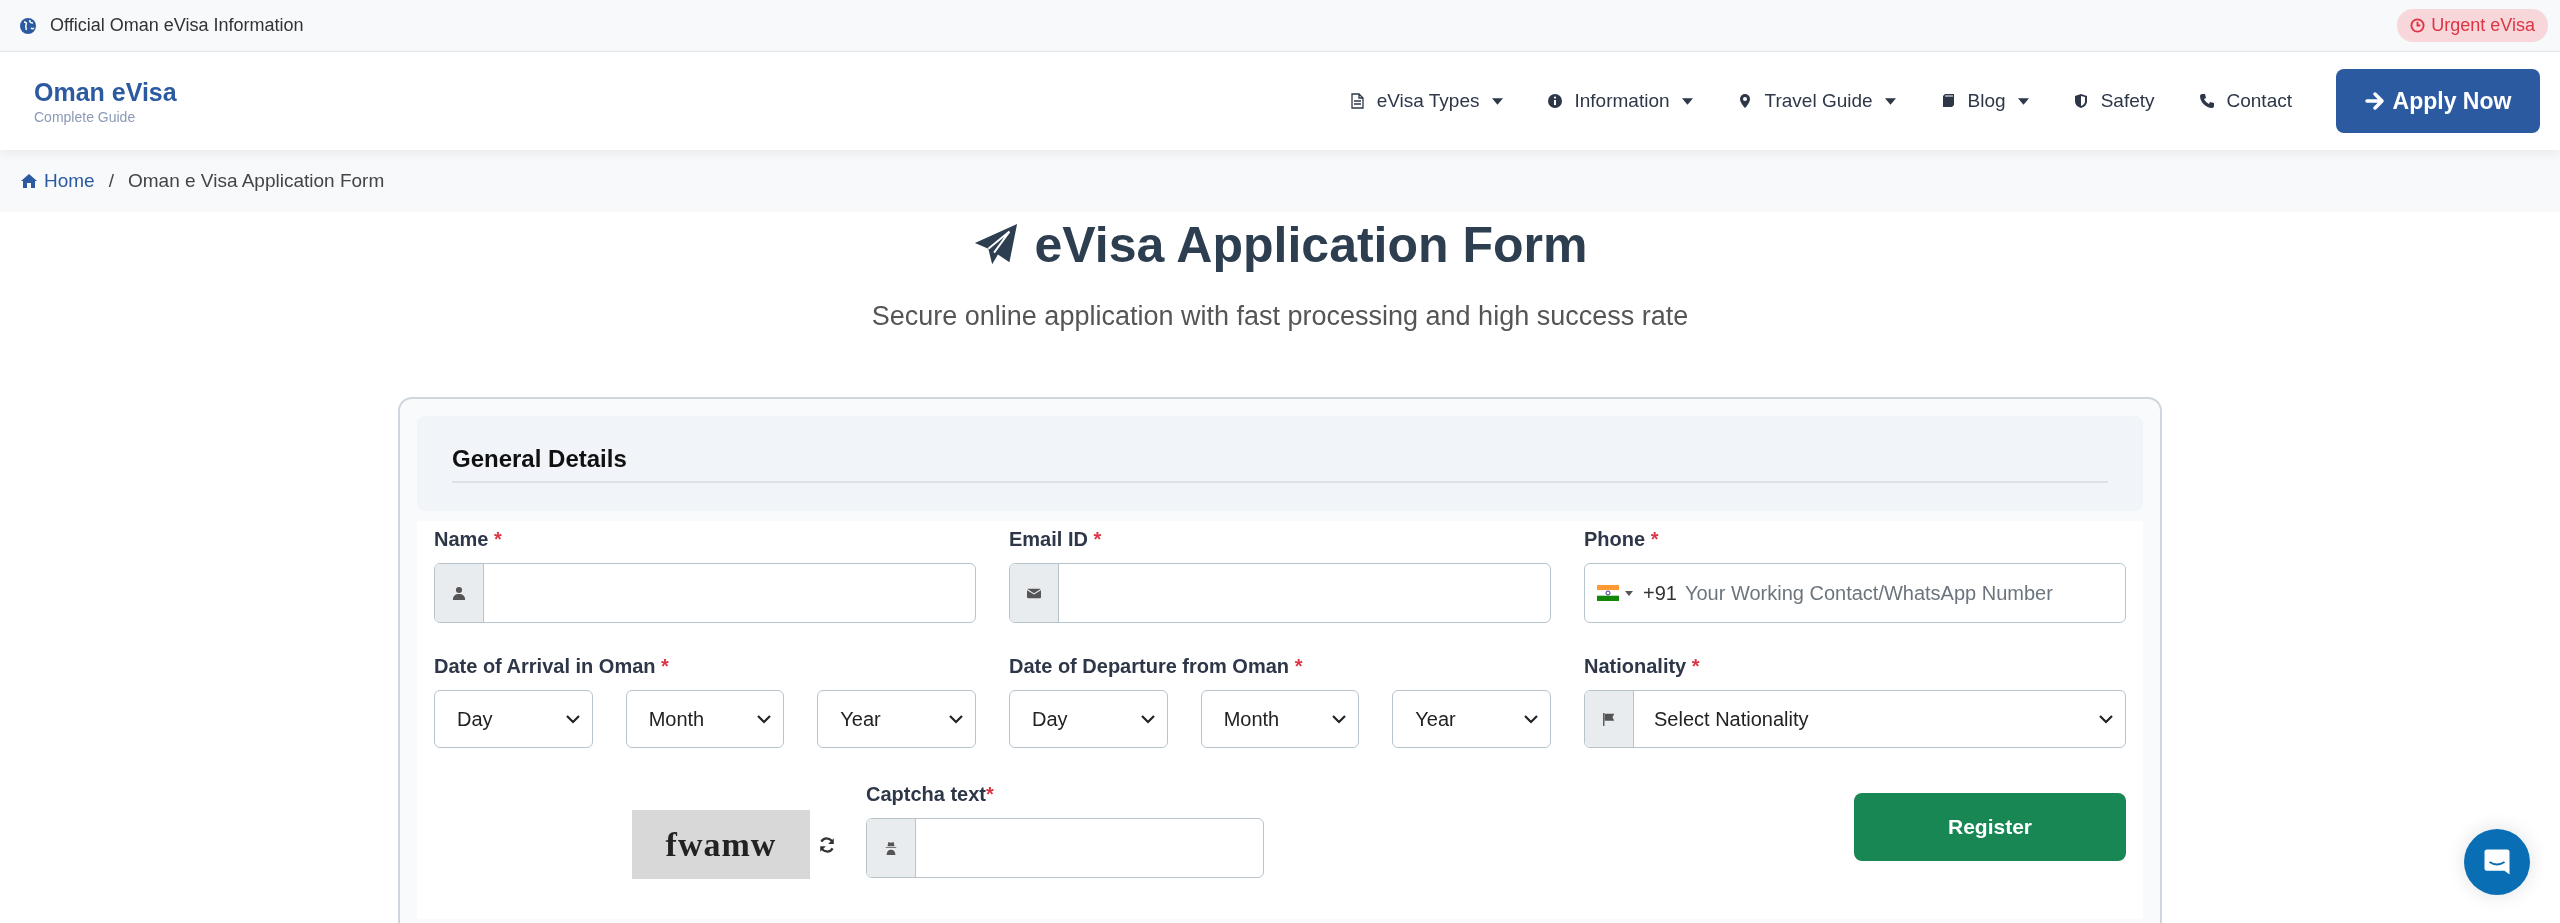 The height and width of the screenshot is (923, 2560). What do you see at coordinates (1554, 101) in the screenshot?
I see `info-icon` at bounding box center [1554, 101].